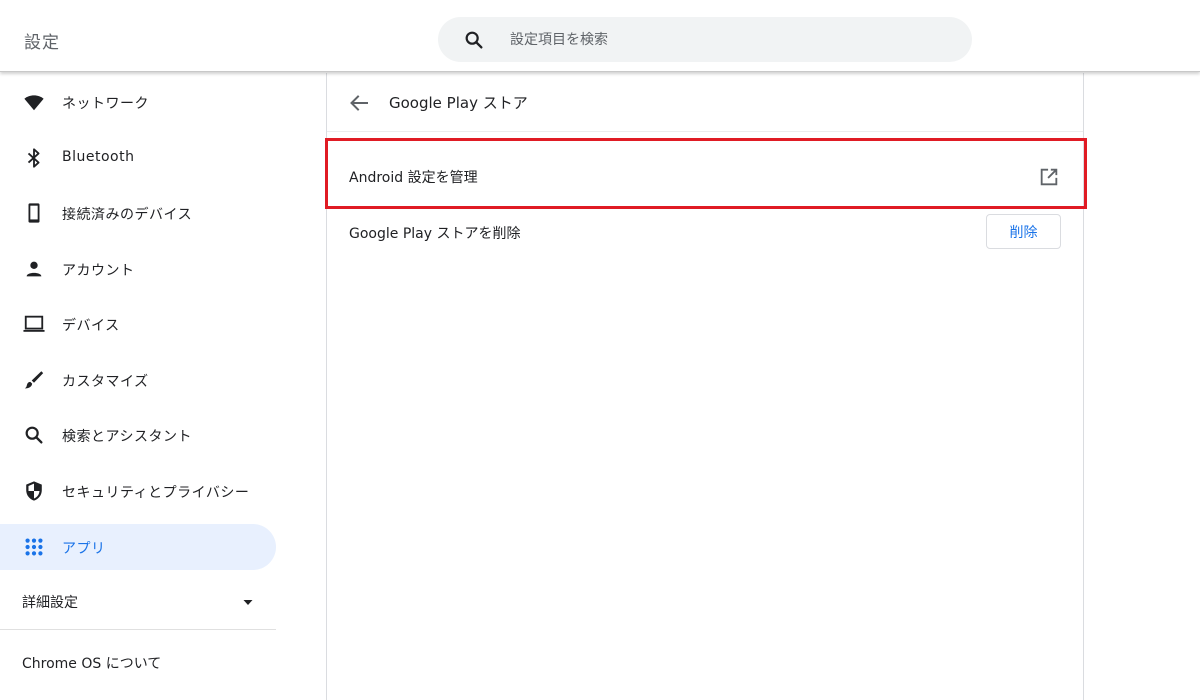 This screenshot has height=700, width=1200. What do you see at coordinates (105, 104) in the screenshot?
I see `sidebar-item-label: ネットワーク` at bounding box center [105, 104].